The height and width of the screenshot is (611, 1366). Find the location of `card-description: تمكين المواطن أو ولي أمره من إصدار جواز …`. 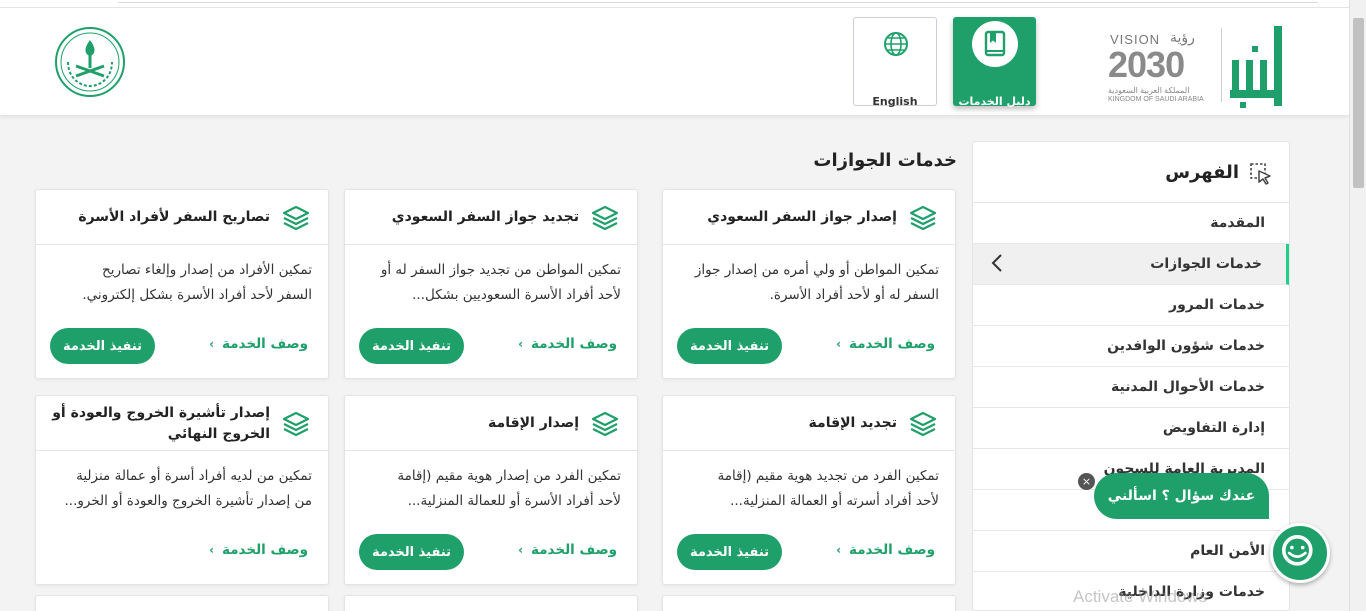

card-description: تمكين المواطن أو ولي أمره من إصدار جواز … is located at coordinates (808, 283).